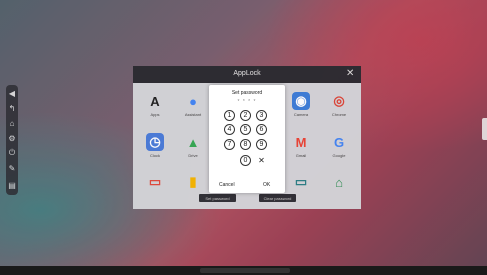 This screenshot has height=275, width=487. I want to click on applock-title: AppLock, so click(247, 73).